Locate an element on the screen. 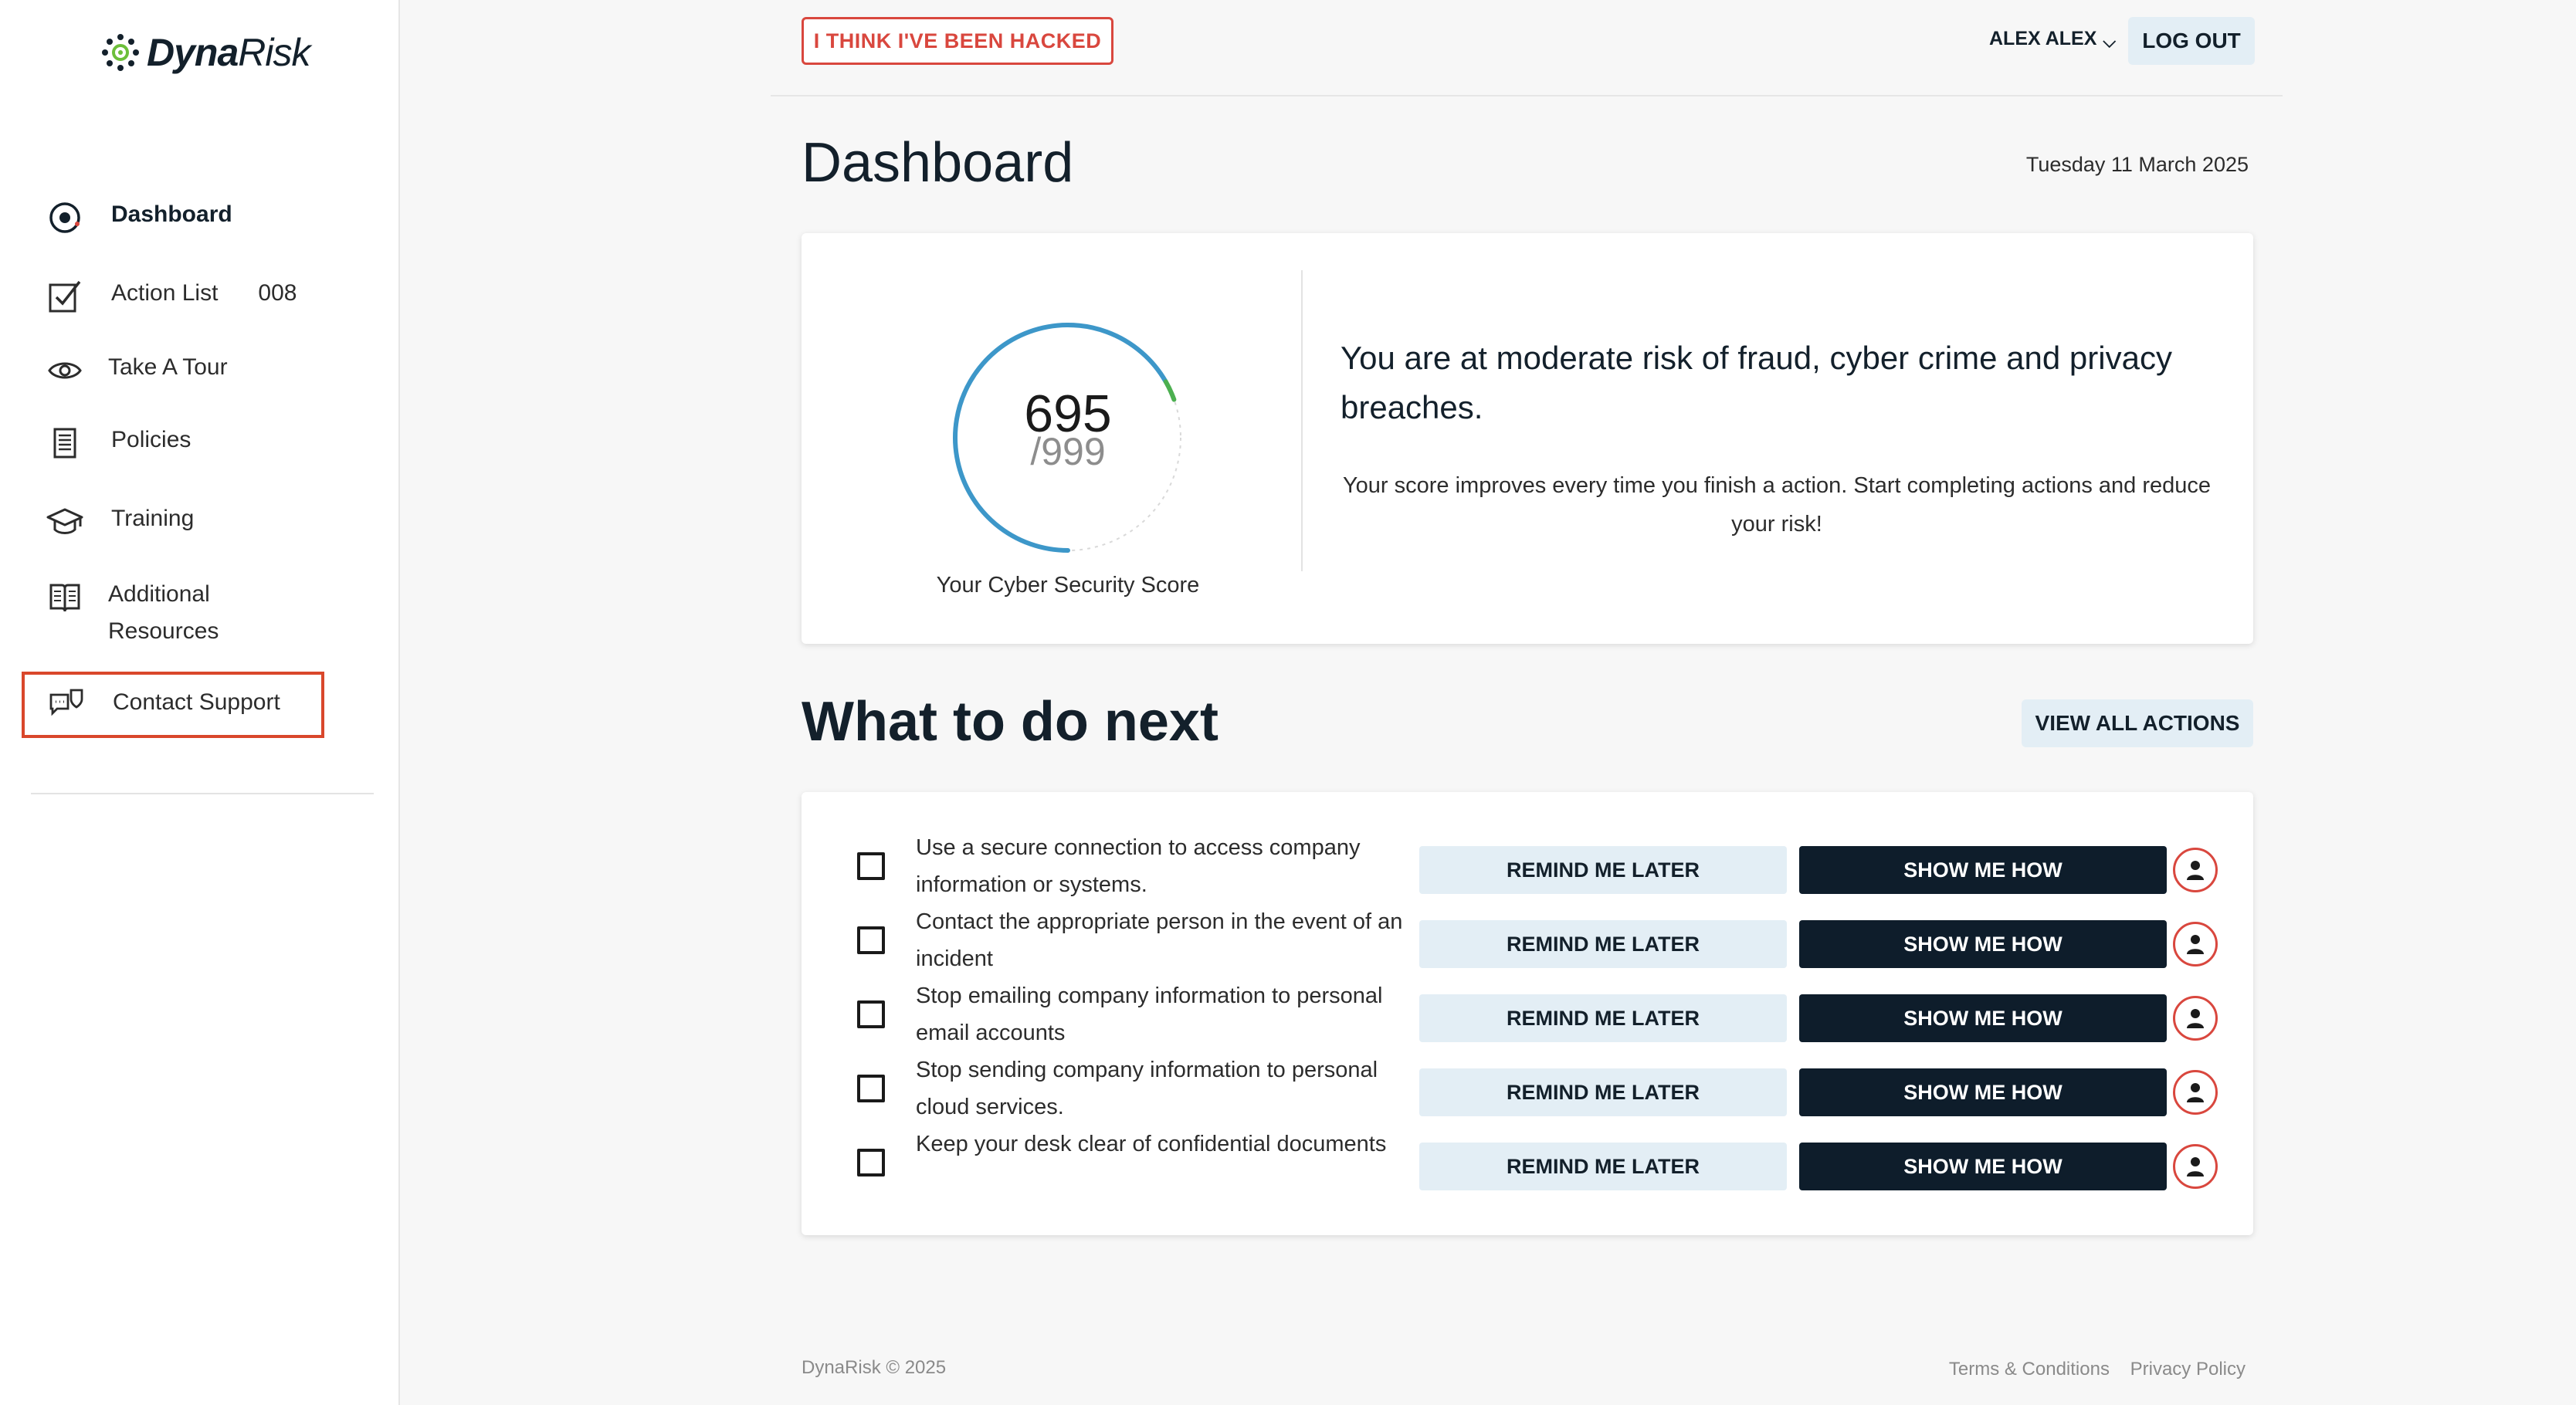 This screenshot has width=2576, height=1405. card-divider is located at coordinates (1302, 421).